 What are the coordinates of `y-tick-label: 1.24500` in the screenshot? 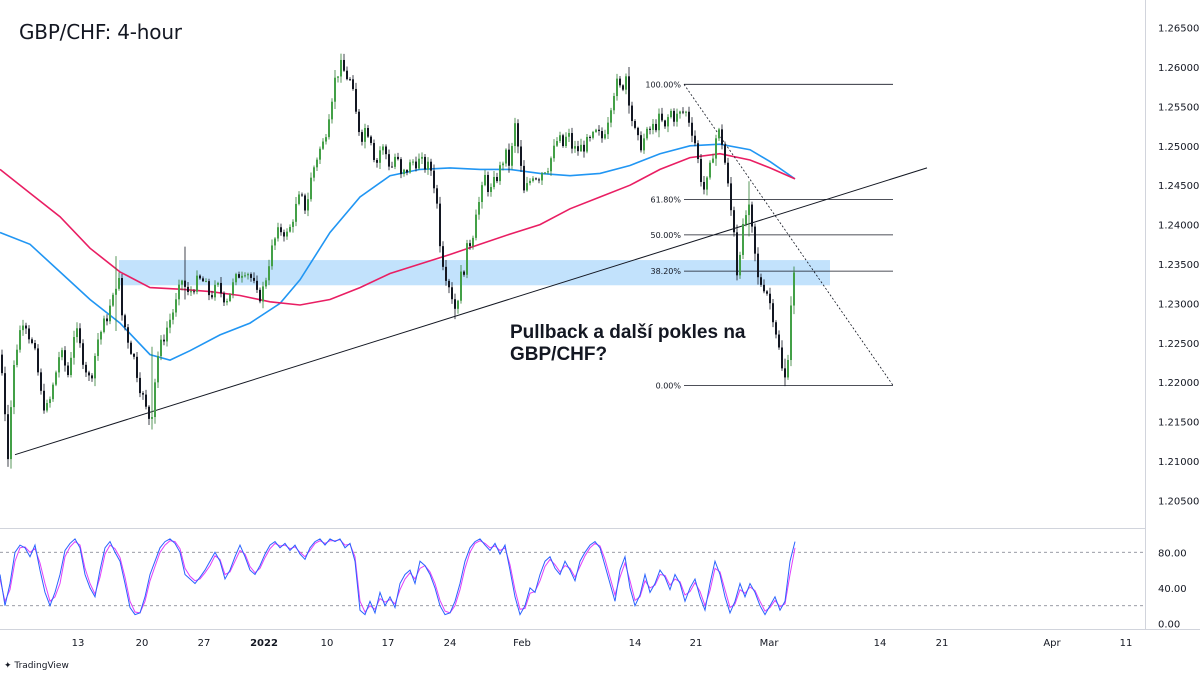 It's located at (1178, 186).